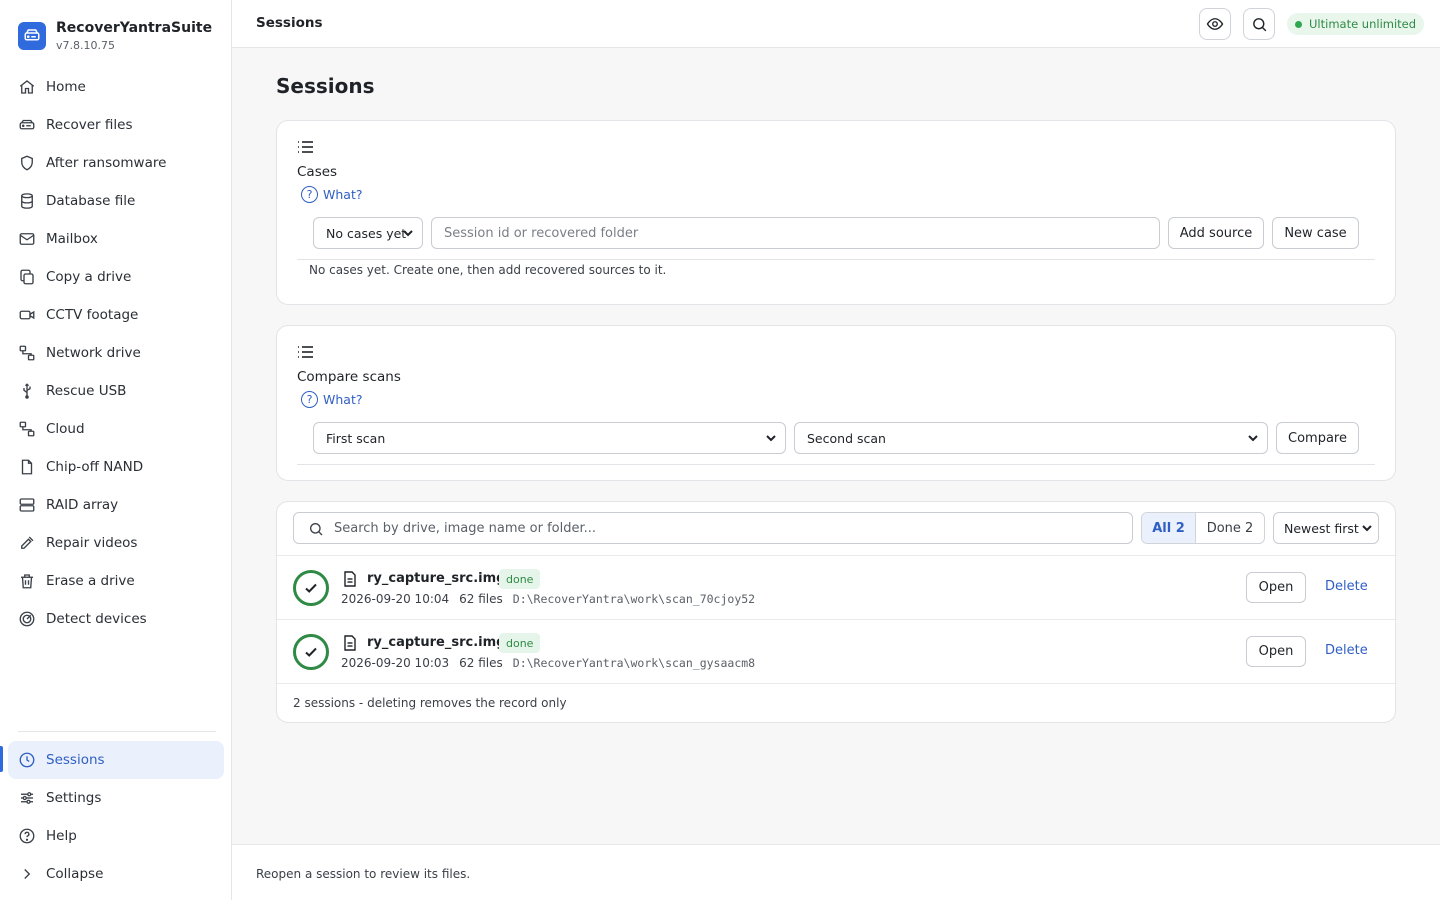  What do you see at coordinates (66, 87) in the screenshot?
I see `sidebar-item-label: Home` at bounding box center [66, 87].